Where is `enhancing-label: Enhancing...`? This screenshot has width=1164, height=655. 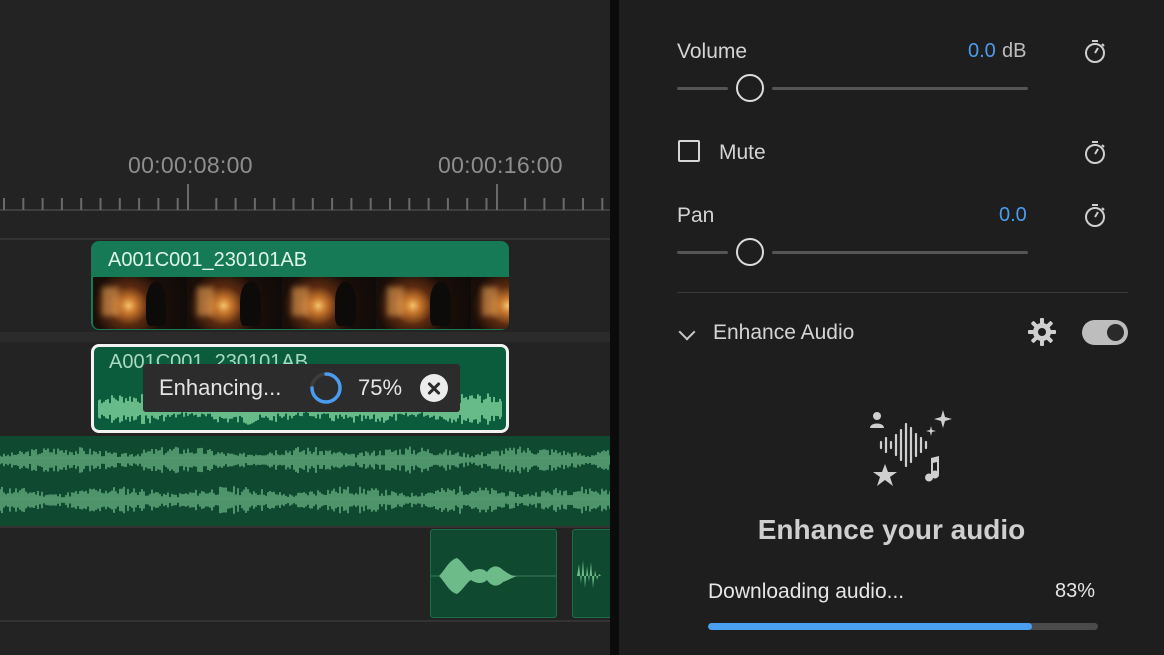 enhancing-label: Enhancing... is located at coordinates (220, 387).